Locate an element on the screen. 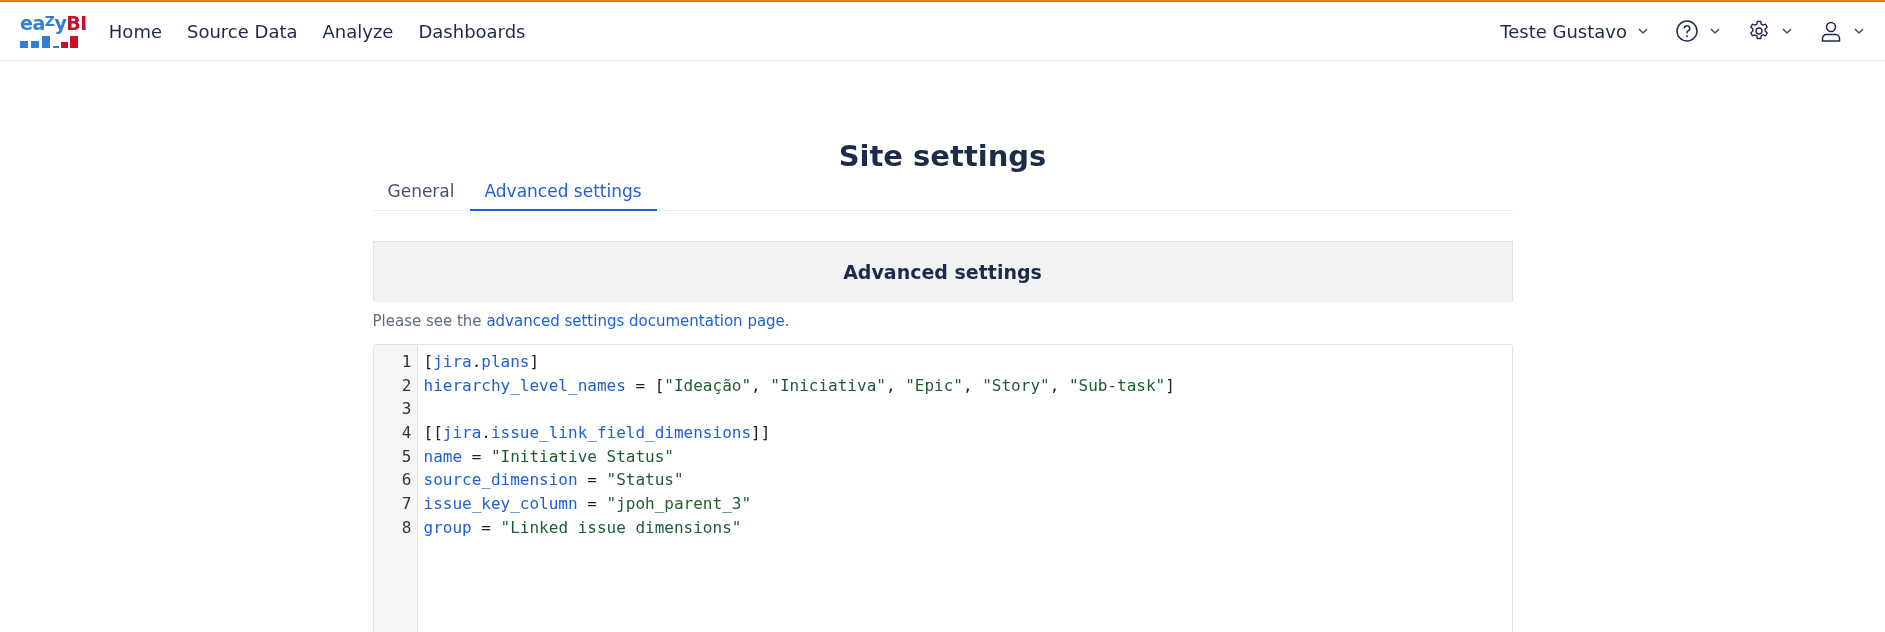 The image size is (1885, 632). help-text: Please see the advanced settings documentation page. is located at coordinates (581, 321).